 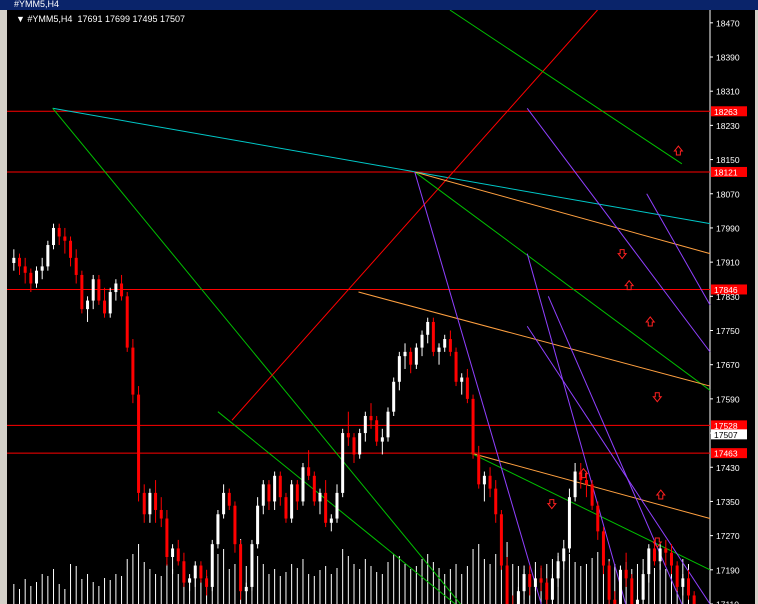 I want to click on y-tick-label: 17110, so click(x=727, y=602).